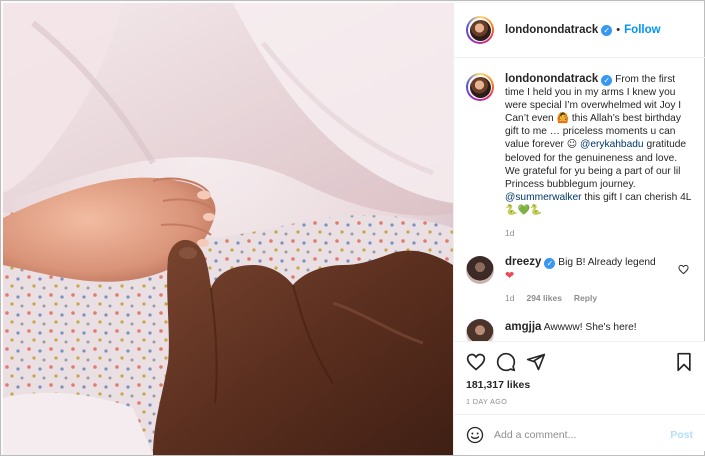 The image size is (705, 456). Describe the element at coordinates (543, 197) in the screenshot. I see `mention-link: @summerwalker` at that location.